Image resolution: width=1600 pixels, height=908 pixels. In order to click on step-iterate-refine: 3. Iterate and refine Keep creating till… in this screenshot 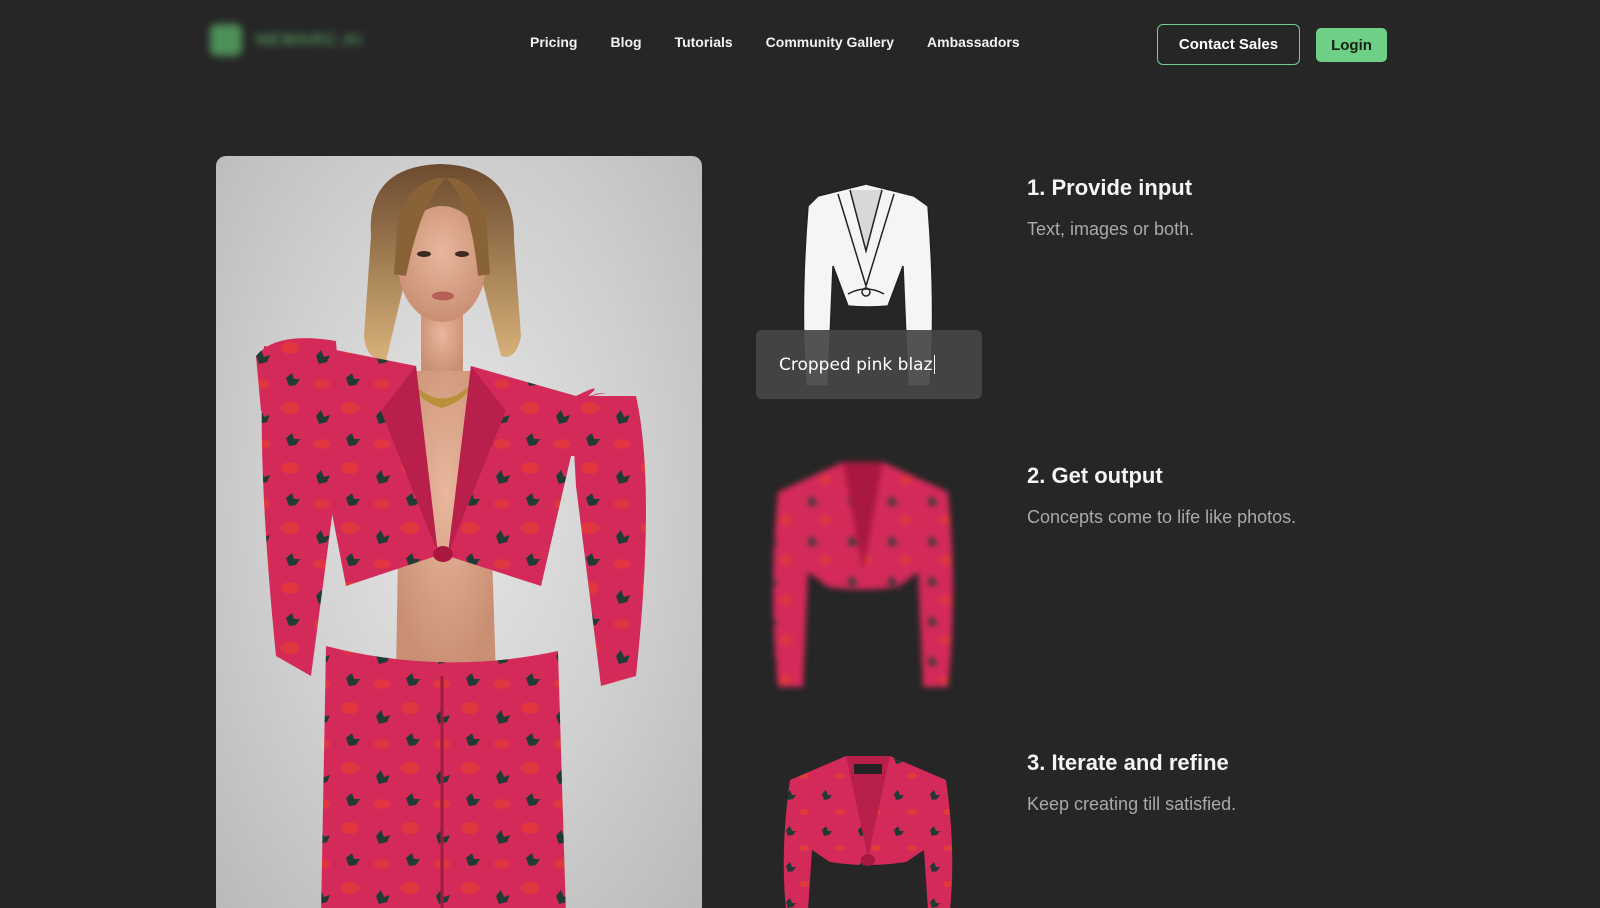, I will do `click(1167, 784)`.